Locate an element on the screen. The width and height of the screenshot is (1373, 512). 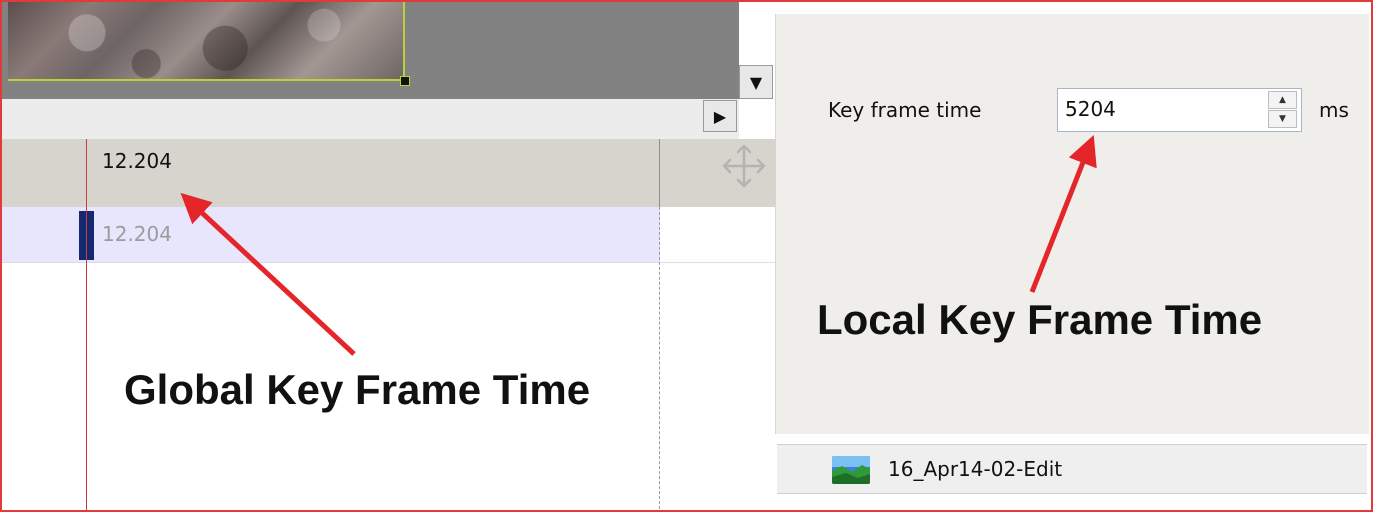
spin-up-button: ▲ is located at coordinates (1282, 100).